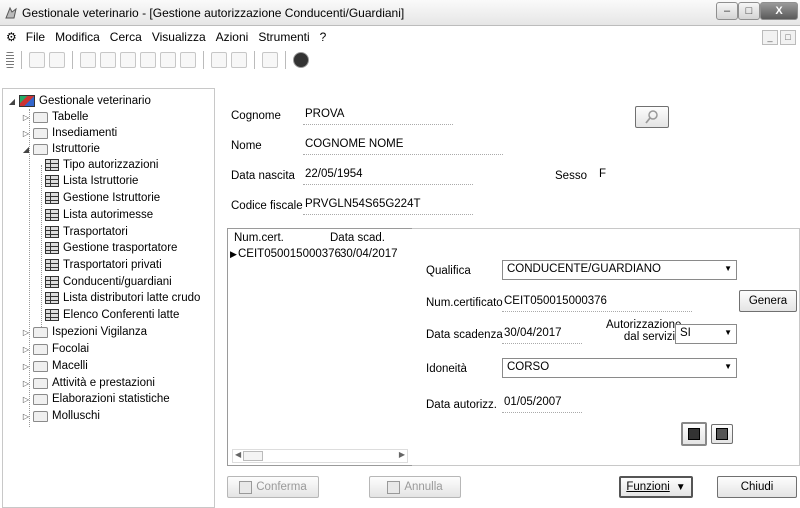 Image resolution: width=800 pixels, height=508 pixels. I want to click on page-prev-icon, so click(108, 60).